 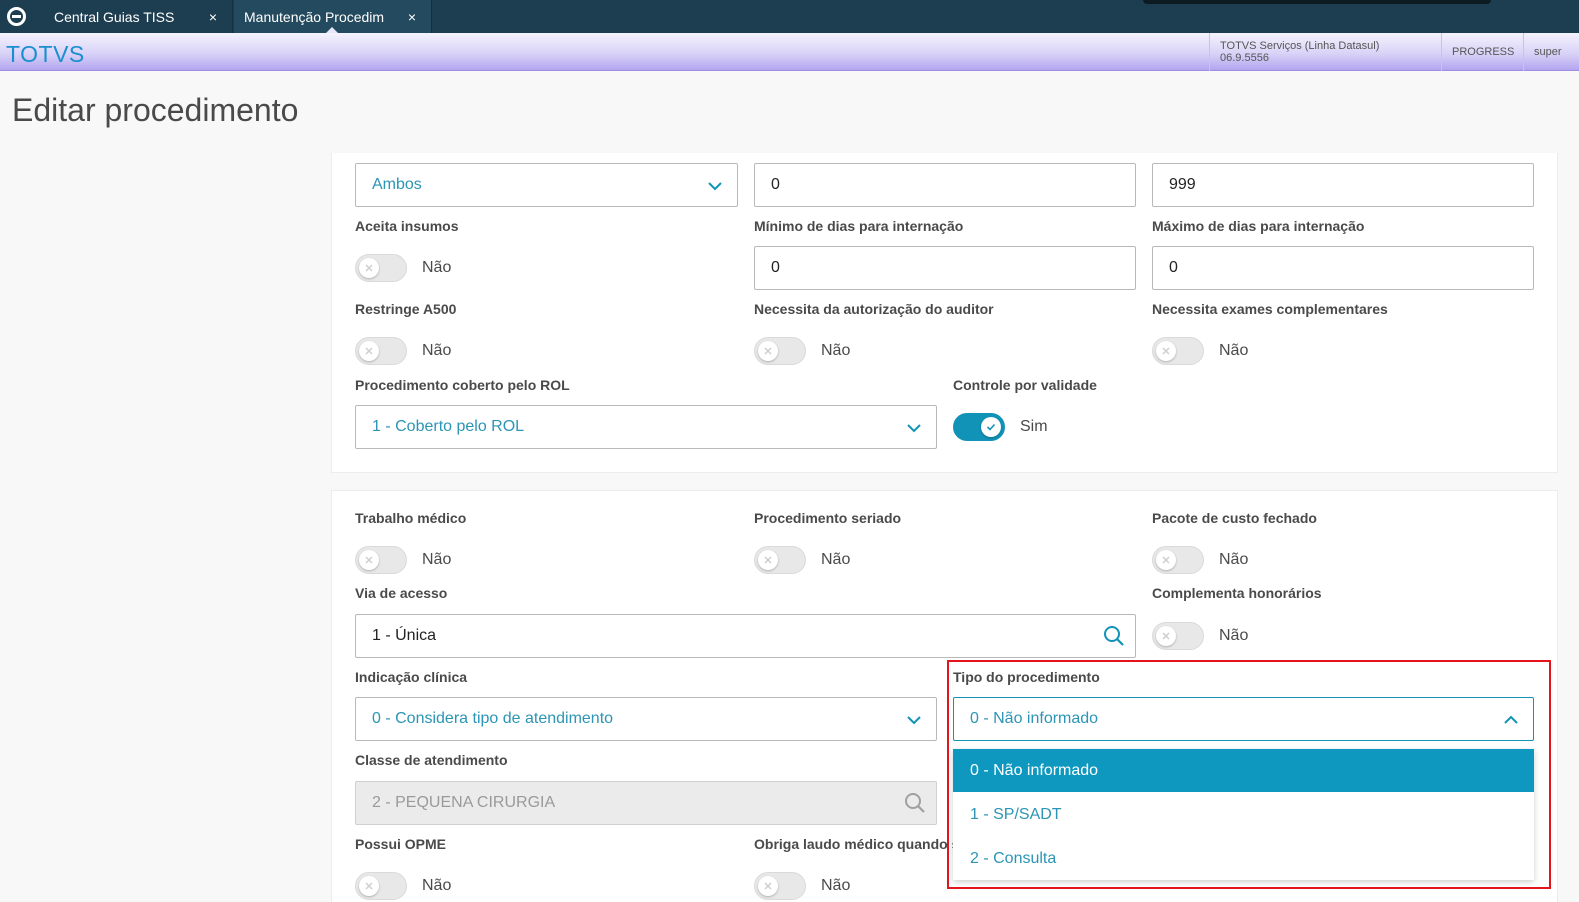 What do you see at coordinates (401, 593) in the screenshot?
I see `via-acesso-label: Via de acesso` at bounding box center [401, 593].